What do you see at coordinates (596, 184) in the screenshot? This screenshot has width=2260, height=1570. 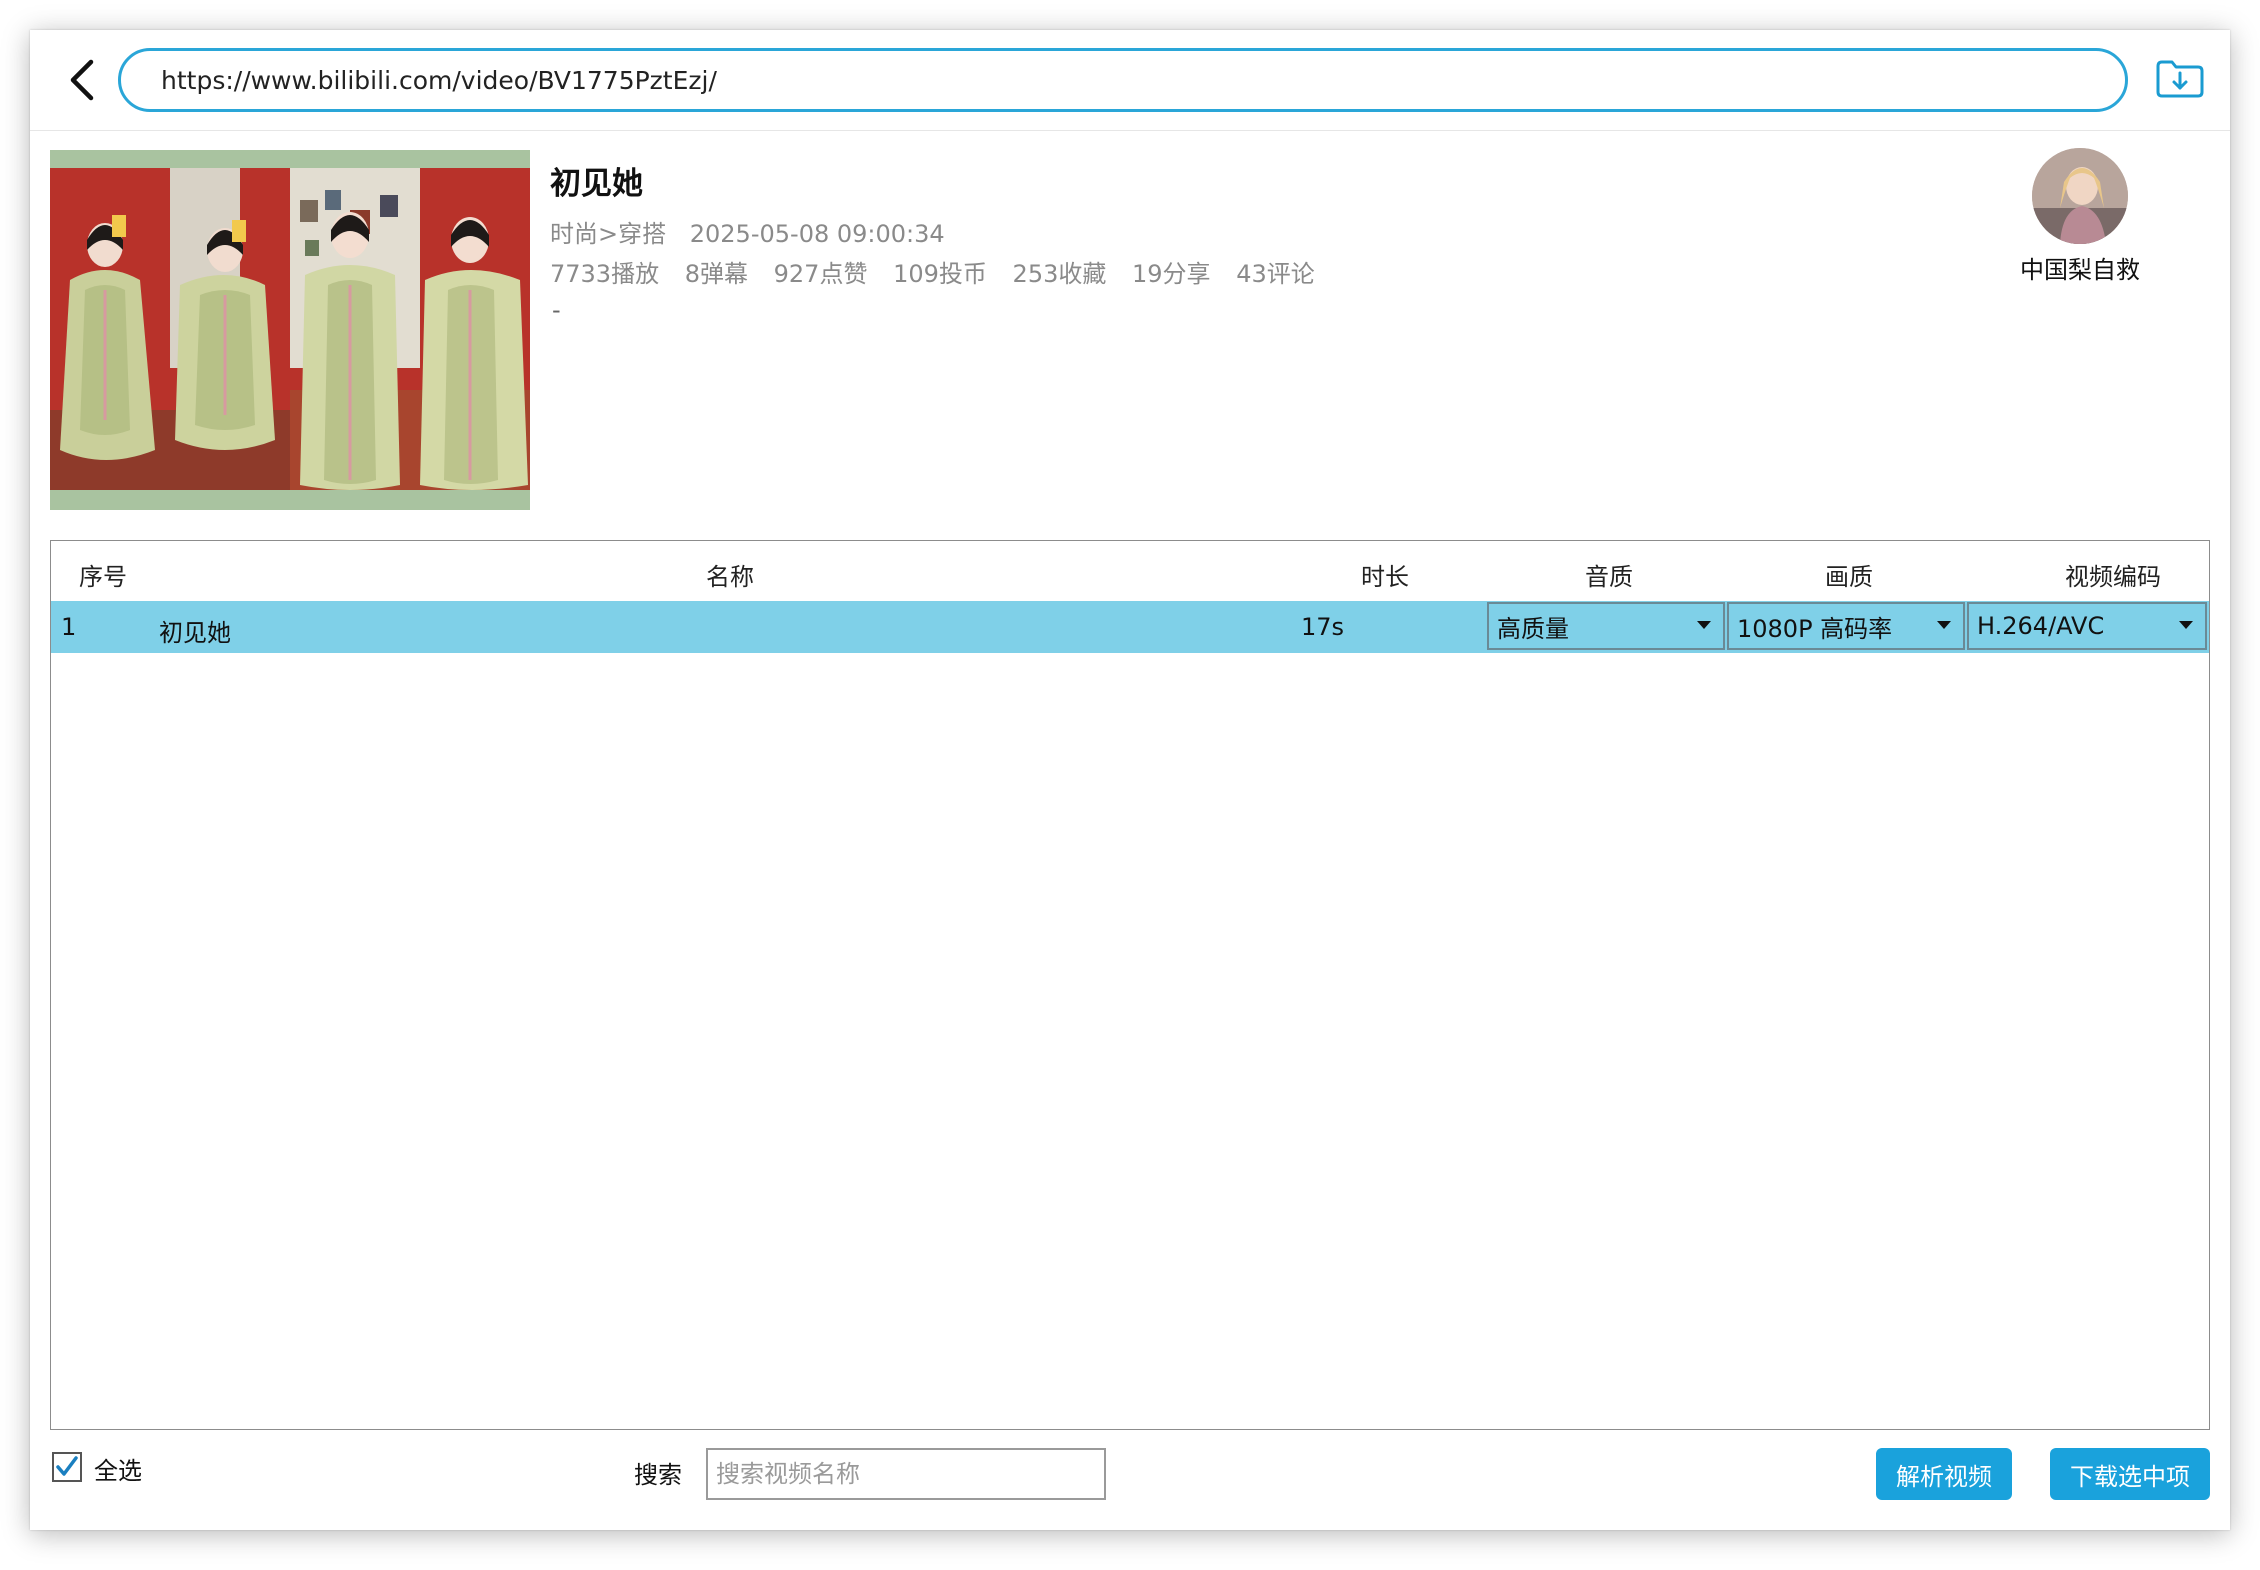 I see `video-title: 初见她` at bounding box center [596, 184].